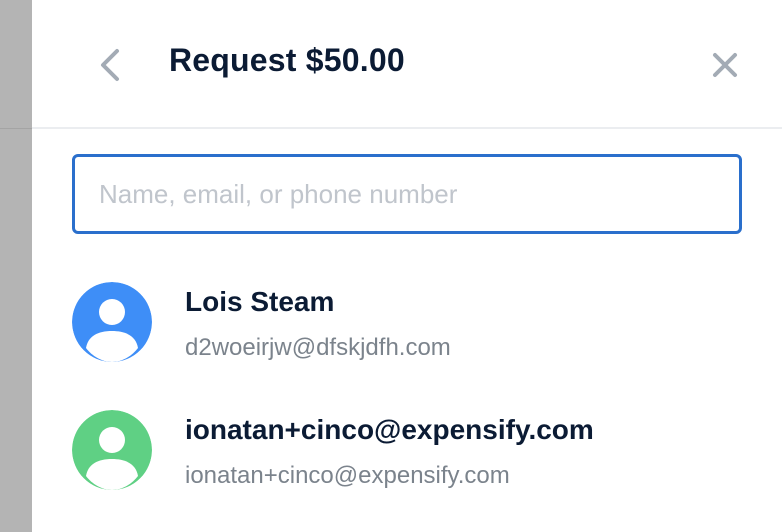  What do you see at coordinates (318, 347) in the screenshot?
I see `contact-email: d2woeirjw@dfskjdfh.com` at bounding box center [318, 347].